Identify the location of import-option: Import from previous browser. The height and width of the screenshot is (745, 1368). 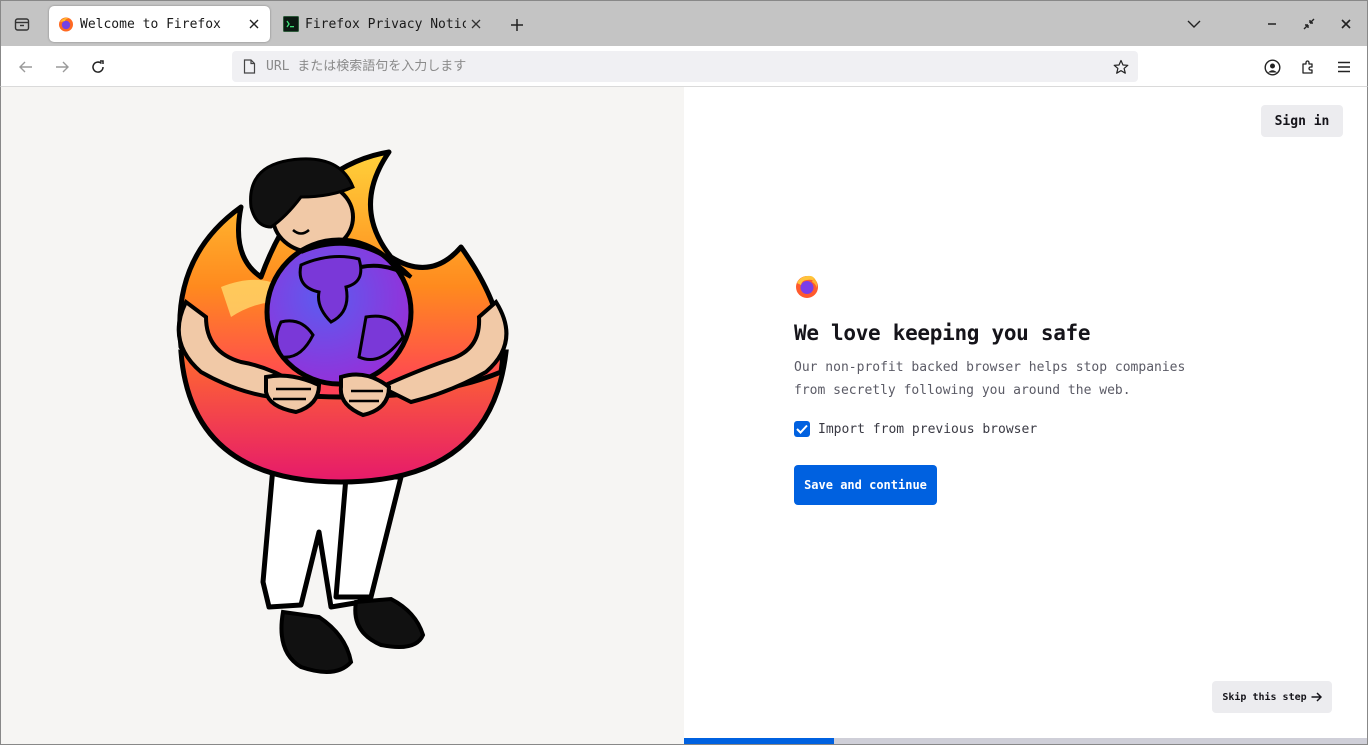
(1004, 429).